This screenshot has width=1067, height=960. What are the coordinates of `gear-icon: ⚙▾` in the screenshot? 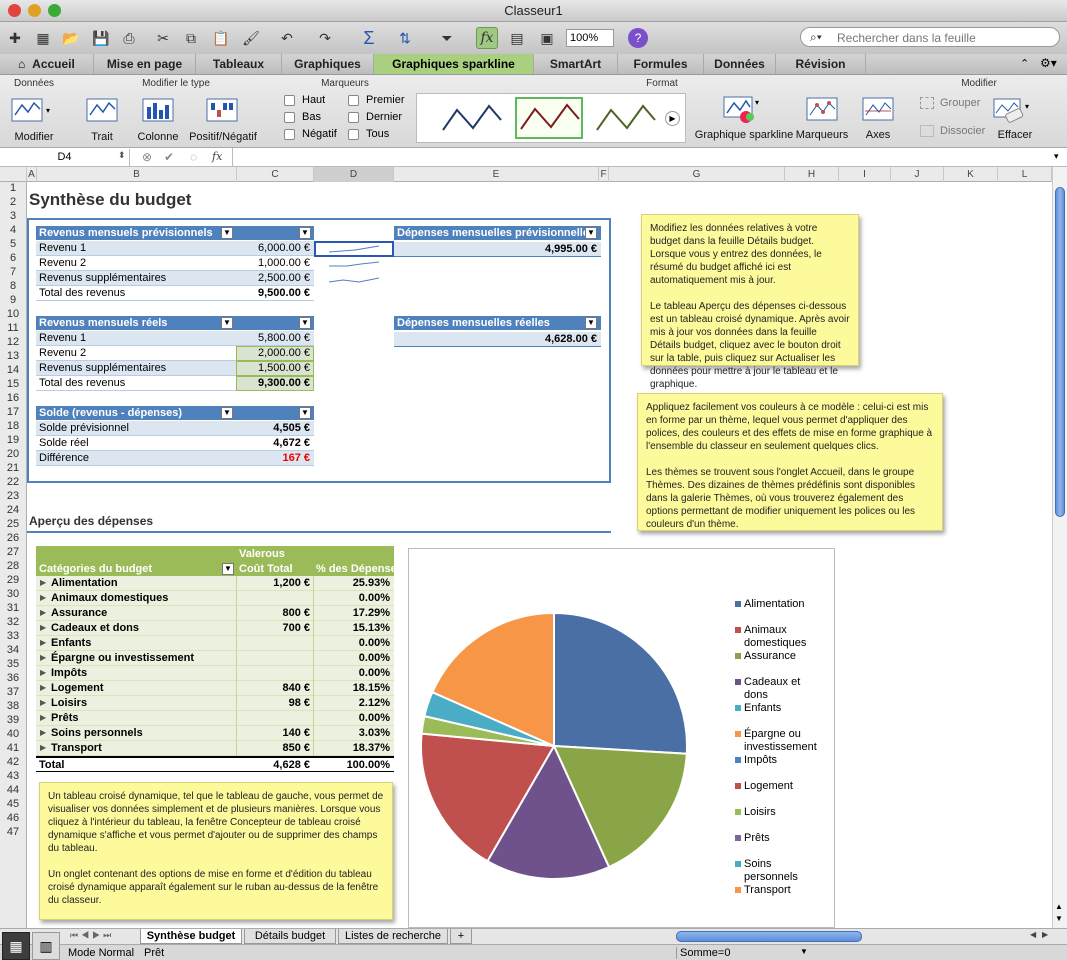 It's located at (1048, 63).